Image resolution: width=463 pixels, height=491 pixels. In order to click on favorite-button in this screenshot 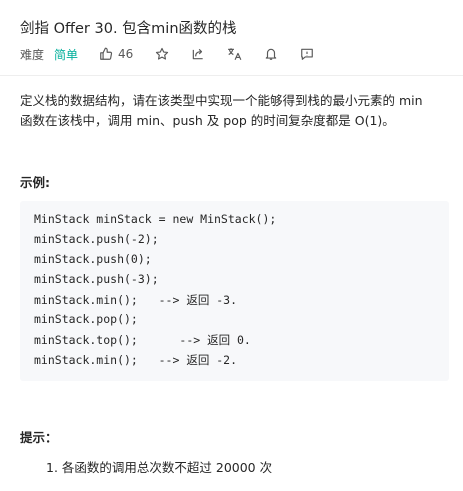, I will do `click(162, 54)`.